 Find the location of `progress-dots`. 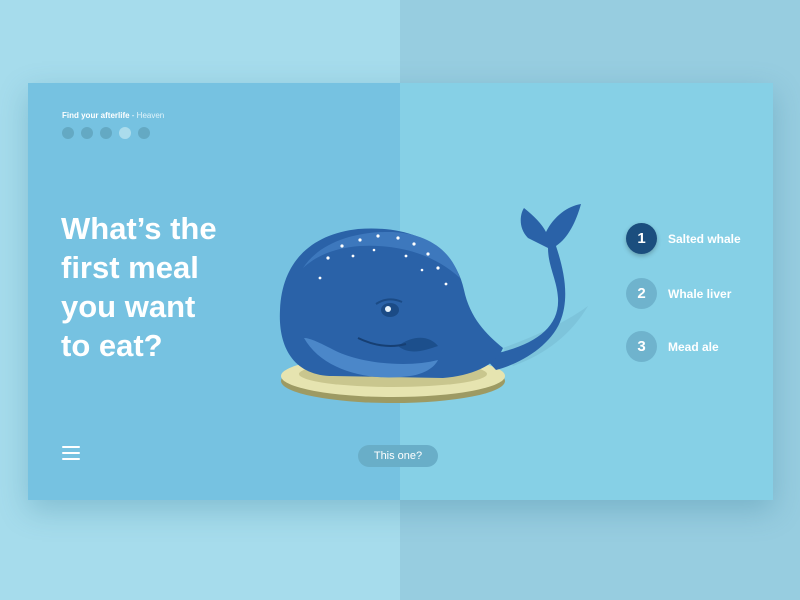

progress-dots is located at coordinates (106, 133).